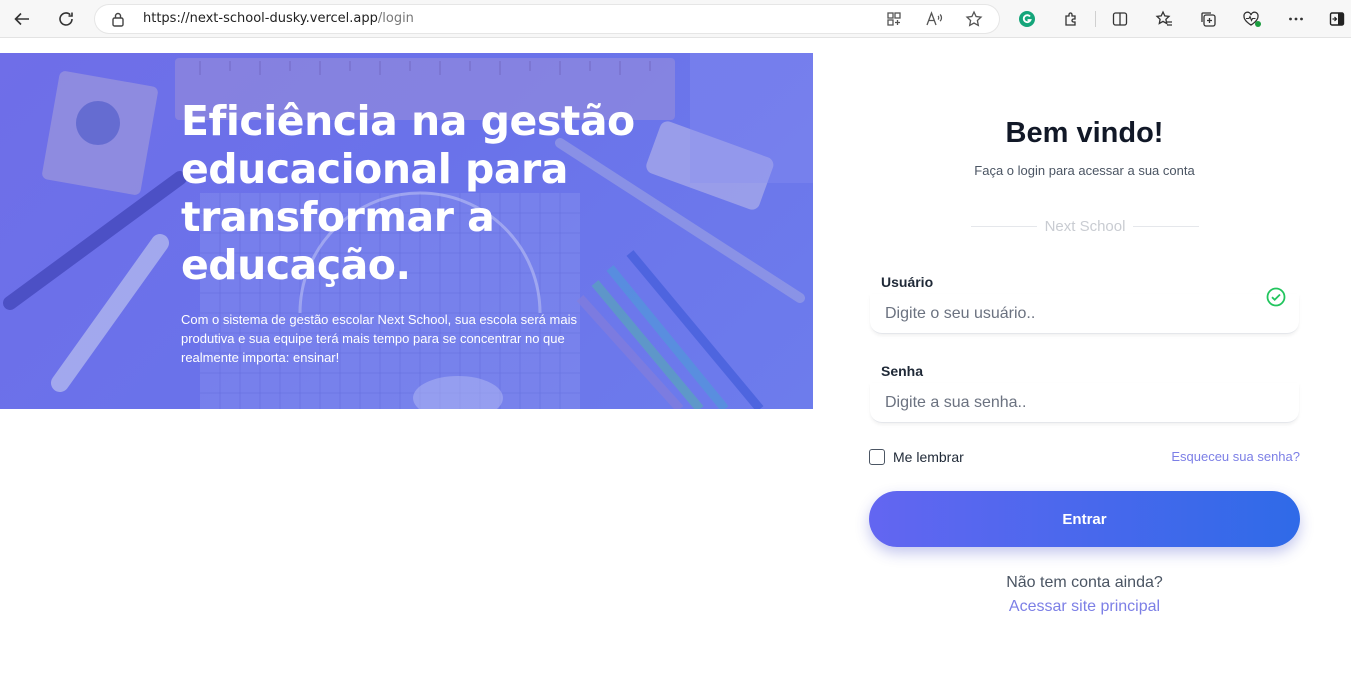  Describe the element at coordinates (22, 19) in the screenshot. I see `back-arrow-icon` at that location.